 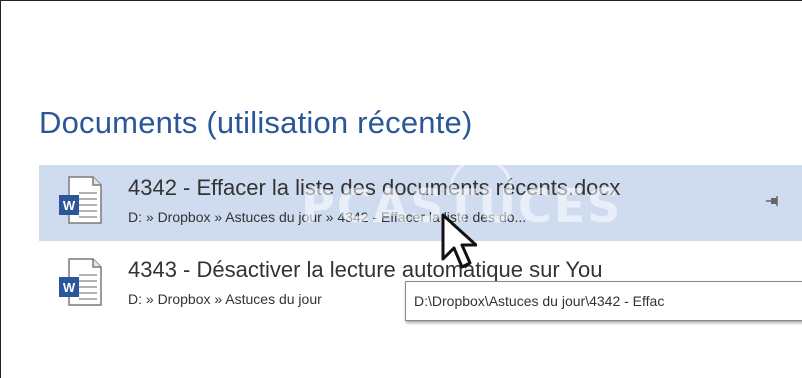 I want to click on document-path: D: » Dropbox » Astuces du jour, so click(x=225, y=299).